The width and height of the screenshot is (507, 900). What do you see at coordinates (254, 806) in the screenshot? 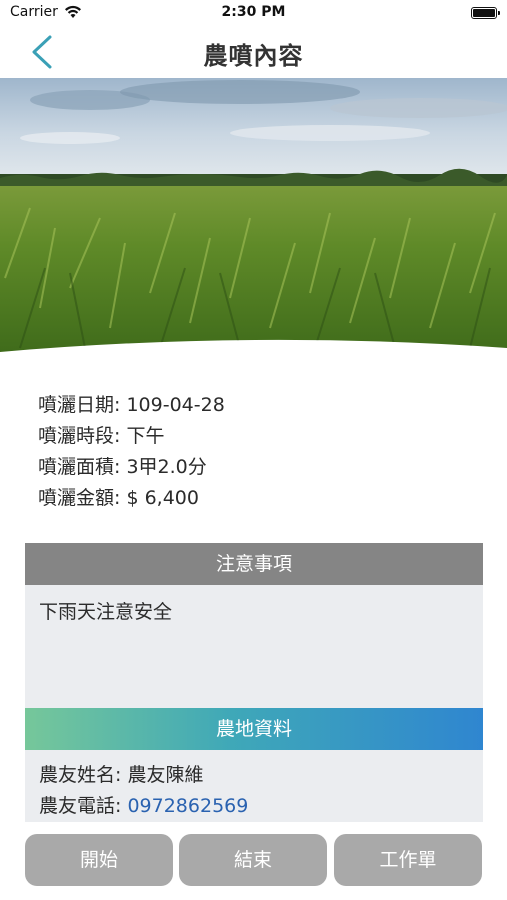
I see `farmer-phone-row: 農友電話: 0972862569` at bounding box center [254, 806].